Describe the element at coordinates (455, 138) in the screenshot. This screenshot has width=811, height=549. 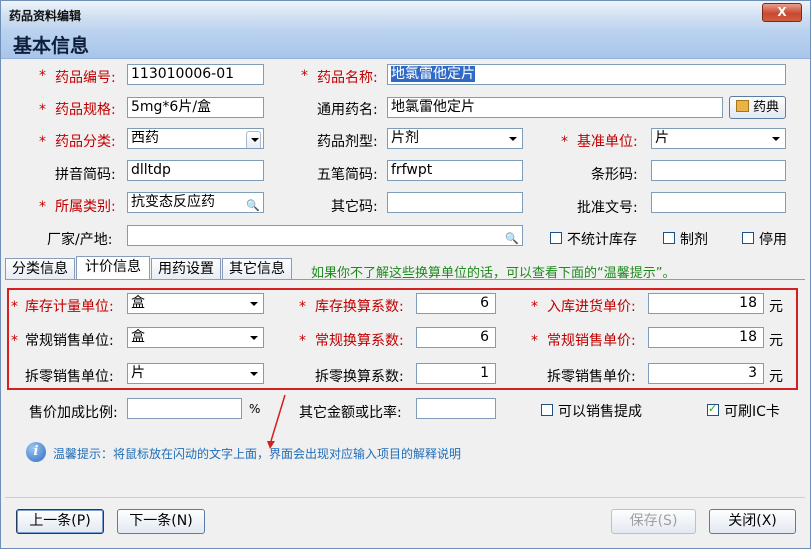
I see `dosage-select: 片剂` at that location.